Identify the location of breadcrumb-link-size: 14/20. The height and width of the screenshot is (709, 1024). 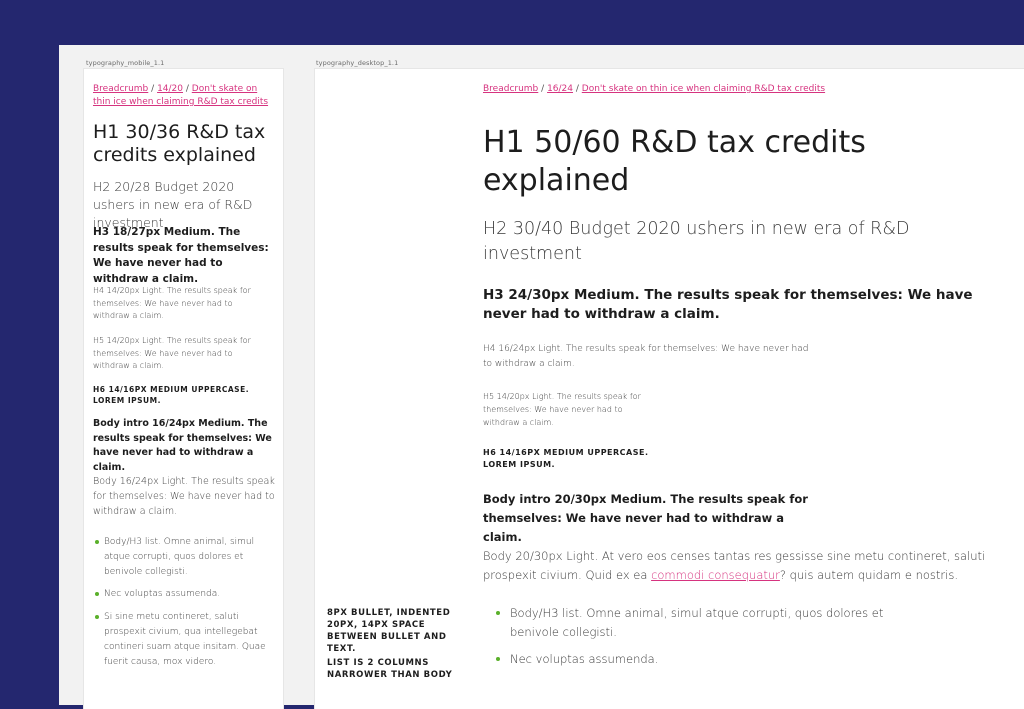
(170, 89).